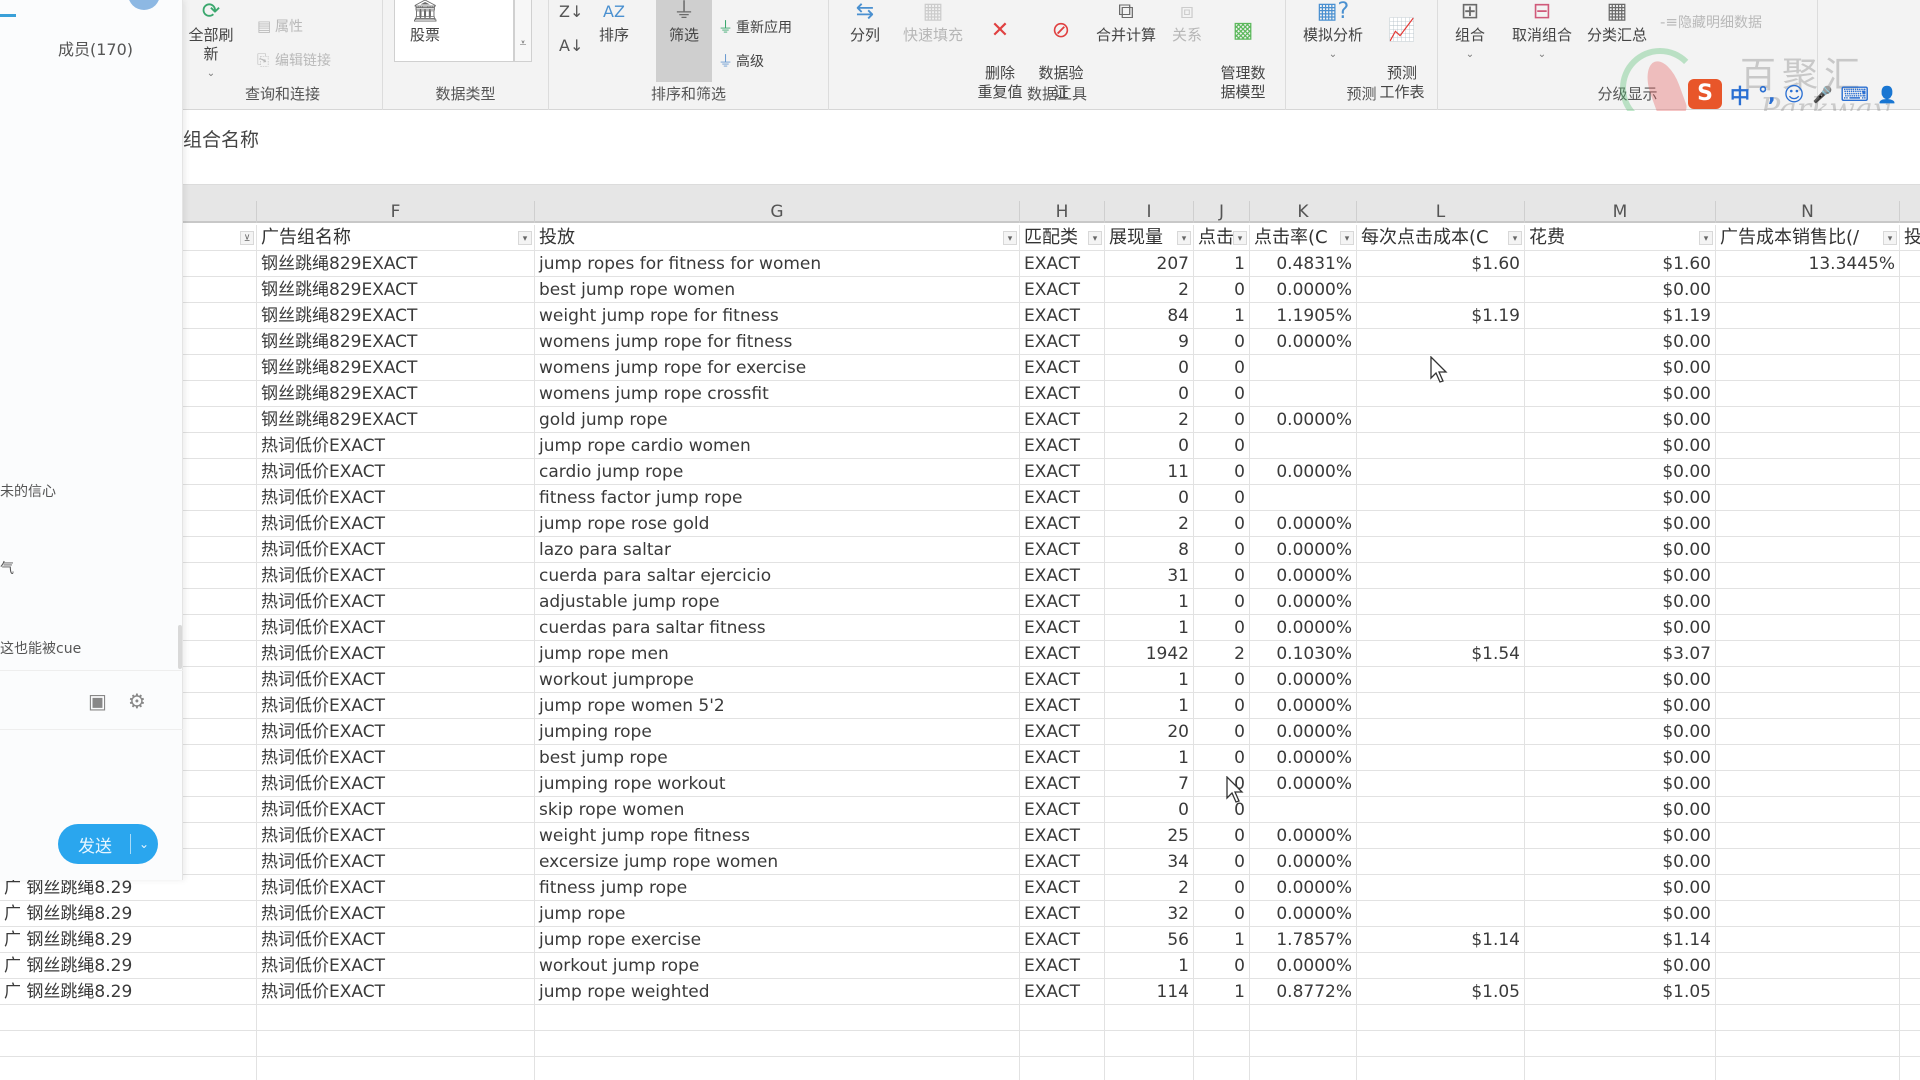  I want to click on ime-emoji-icon: ☺, so click(1794, 94).